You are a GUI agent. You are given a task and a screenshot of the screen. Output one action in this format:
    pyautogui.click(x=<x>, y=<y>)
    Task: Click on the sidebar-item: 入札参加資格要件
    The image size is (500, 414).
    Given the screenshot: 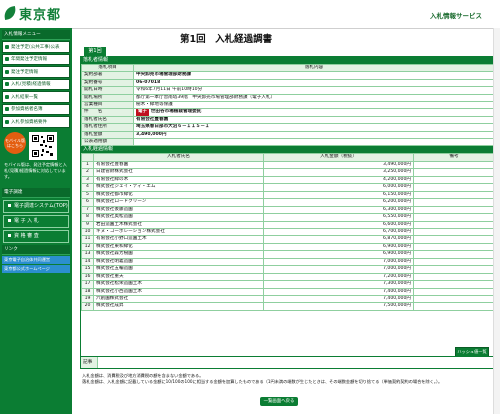 What is the action you would take?
    pyautogui.click(x=36, y=122)
    